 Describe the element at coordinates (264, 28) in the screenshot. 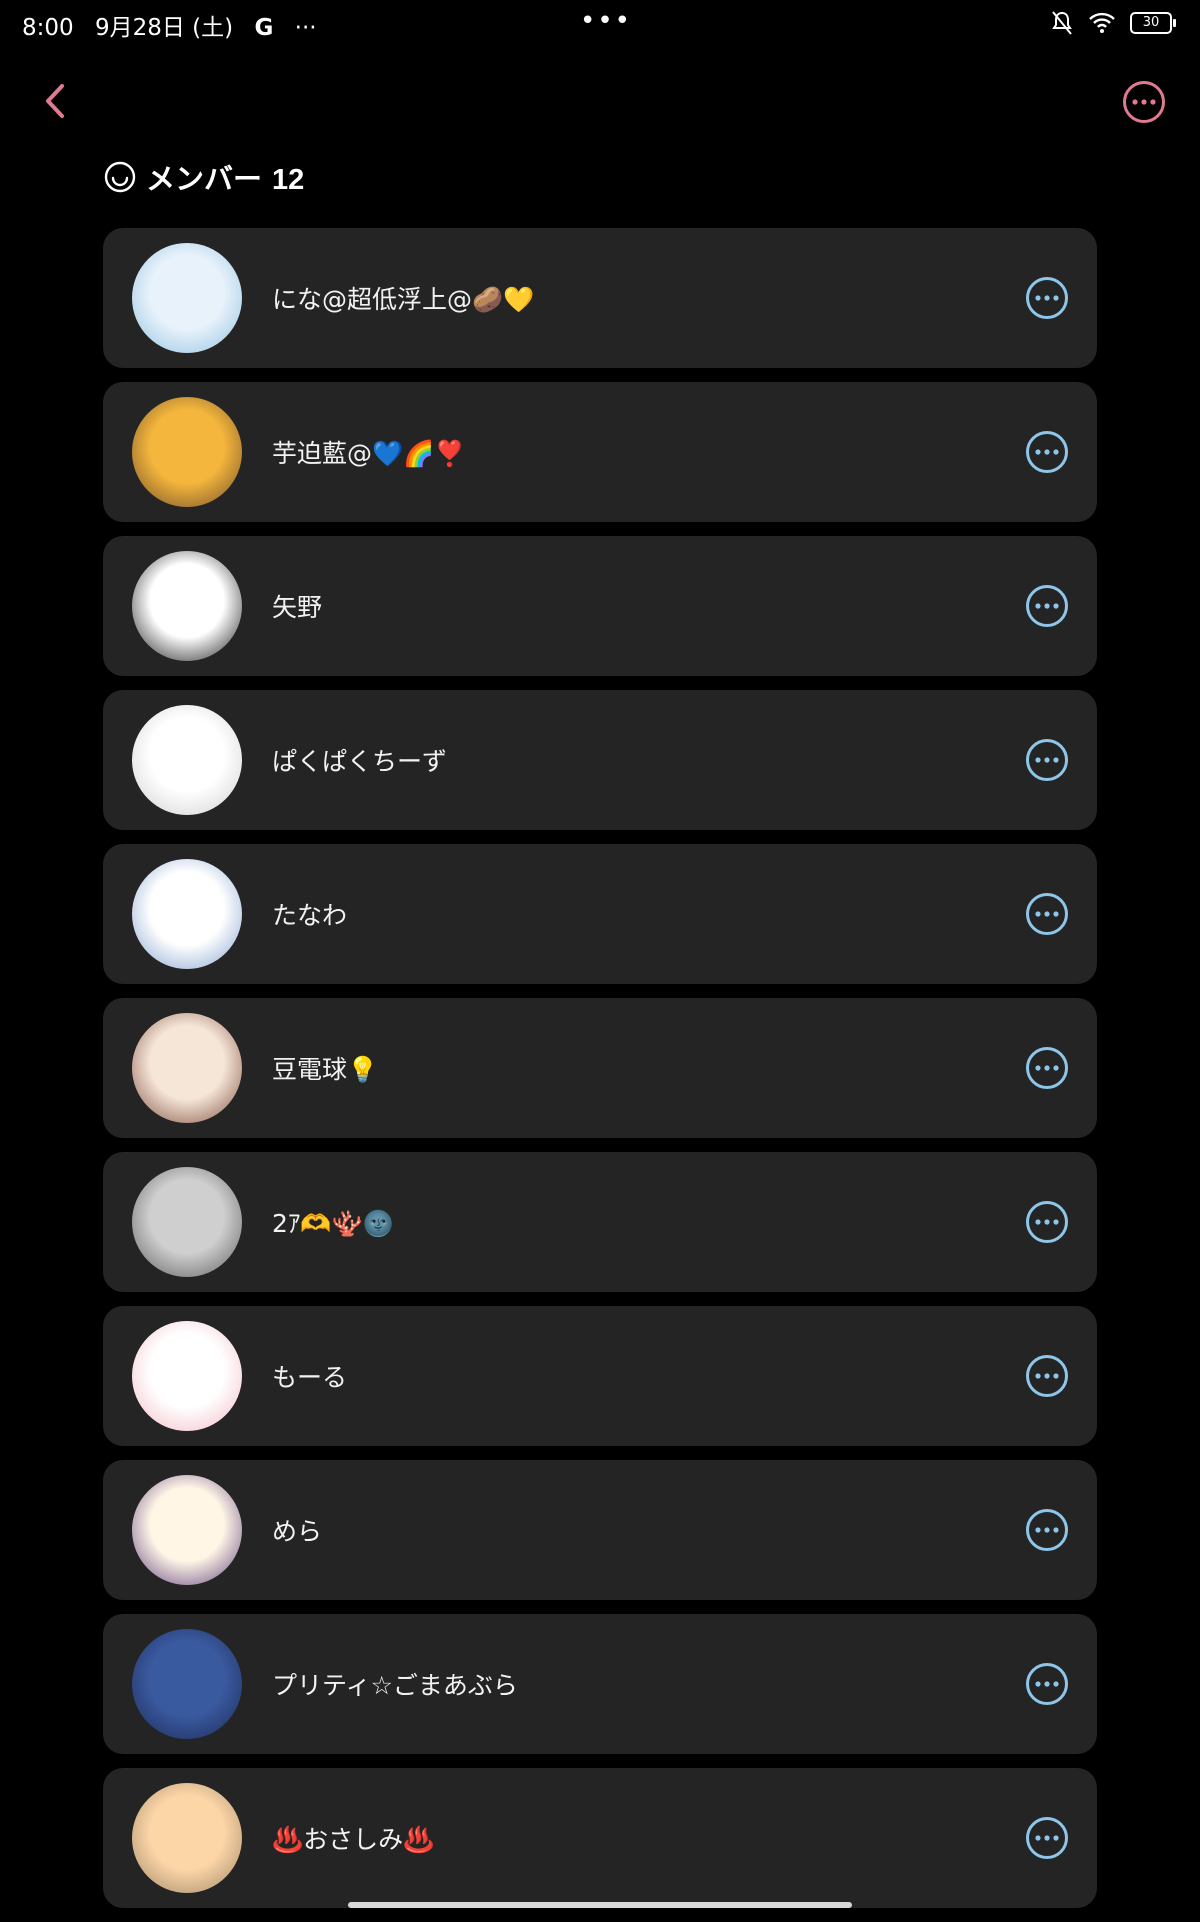

I see `google-icon: G` at that location.